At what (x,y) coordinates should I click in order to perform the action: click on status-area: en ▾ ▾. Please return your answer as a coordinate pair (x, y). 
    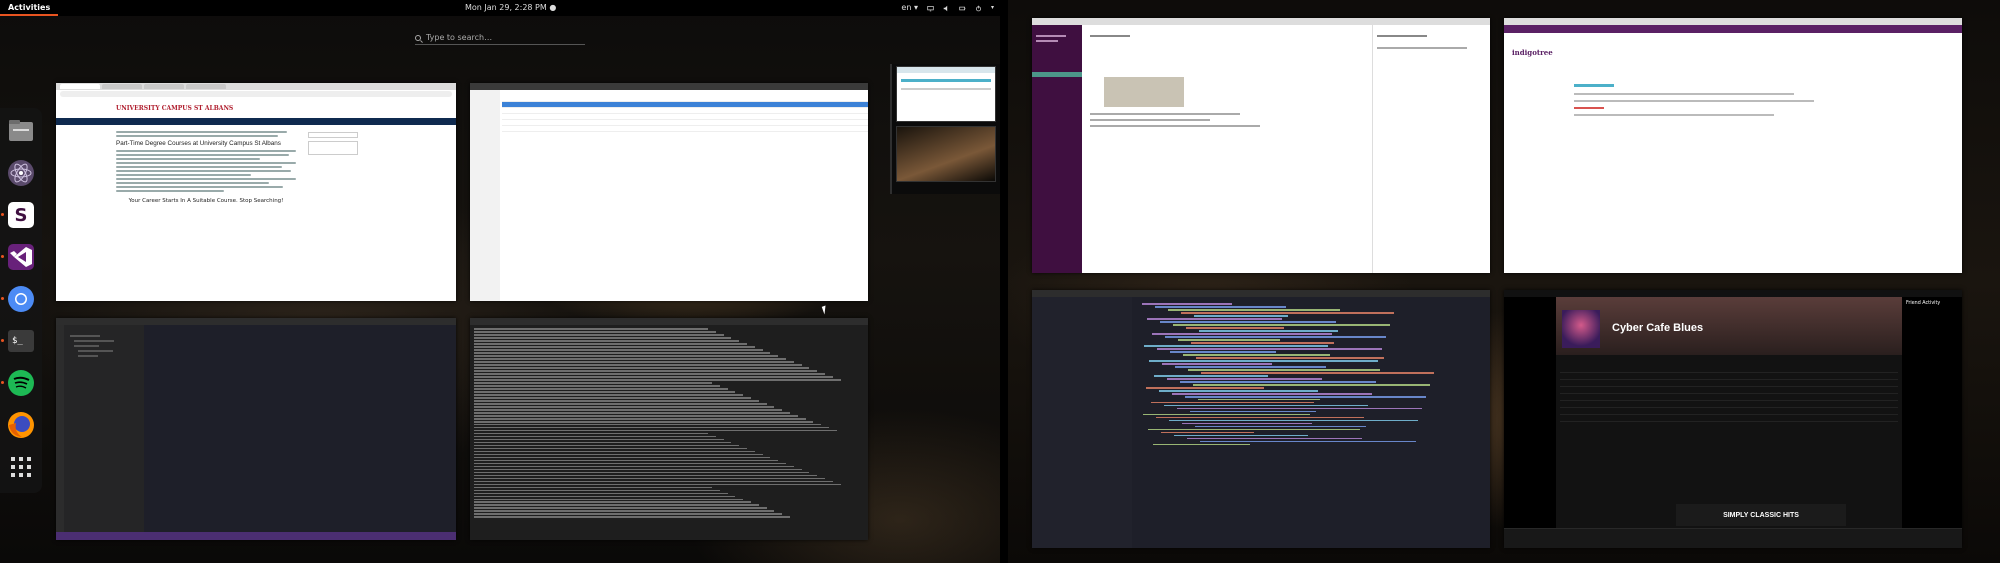
    Looking at the image, I should click on (947, 8).